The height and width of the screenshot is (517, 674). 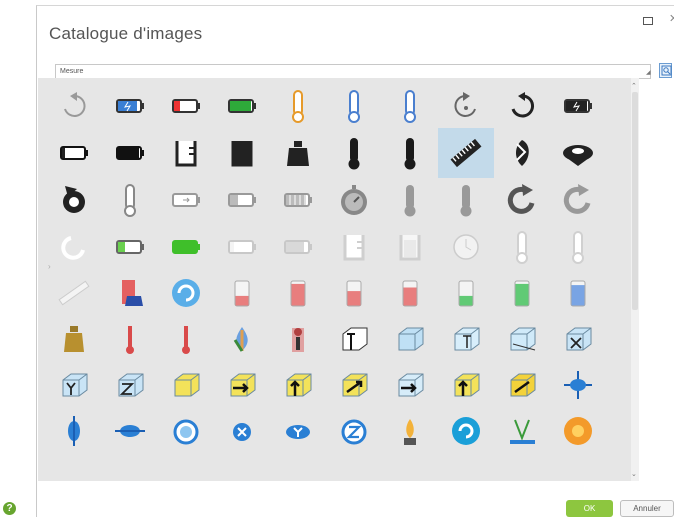 I want to click on scroll-up-icon: ⌃, so click(x=634, y=86).